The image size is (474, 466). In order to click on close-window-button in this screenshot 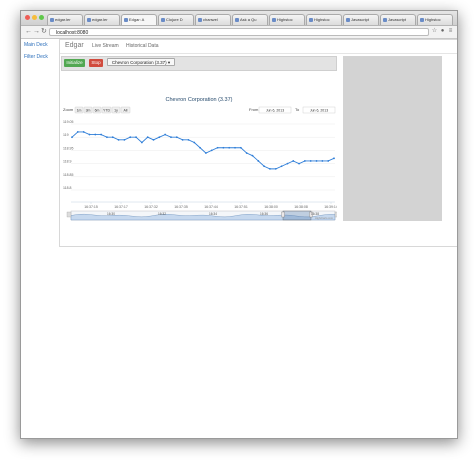, I will do `click(27, 17)`.